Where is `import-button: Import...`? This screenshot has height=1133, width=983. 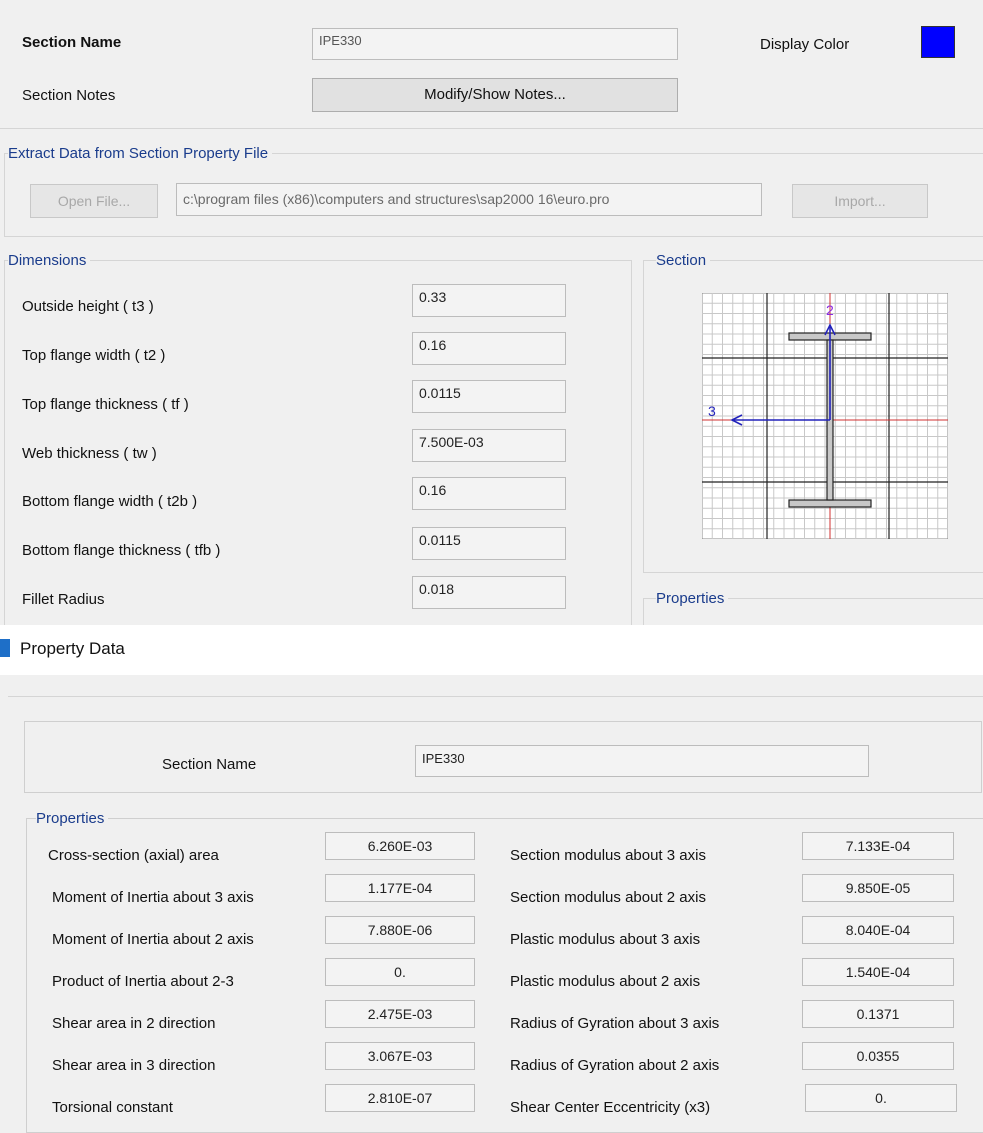 import-button: Import... is located at coordinates (860, 201).